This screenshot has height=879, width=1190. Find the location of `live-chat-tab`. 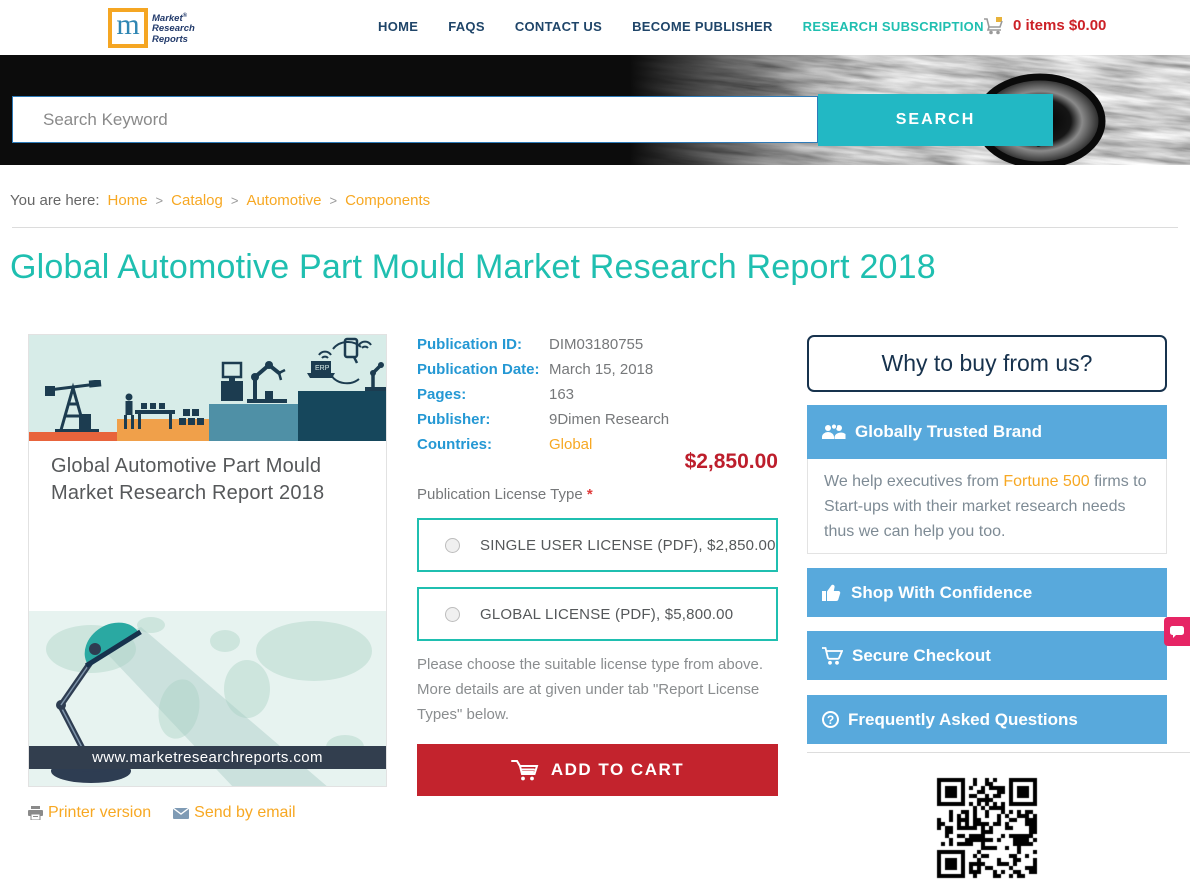

live-chat-tab is located at coordinates (1177, 631).